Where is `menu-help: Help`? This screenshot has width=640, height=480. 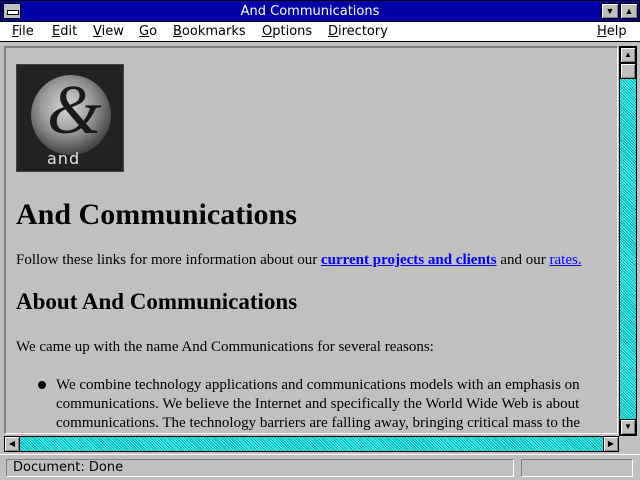
menu-help: Help is located at coordinates (612, 31).